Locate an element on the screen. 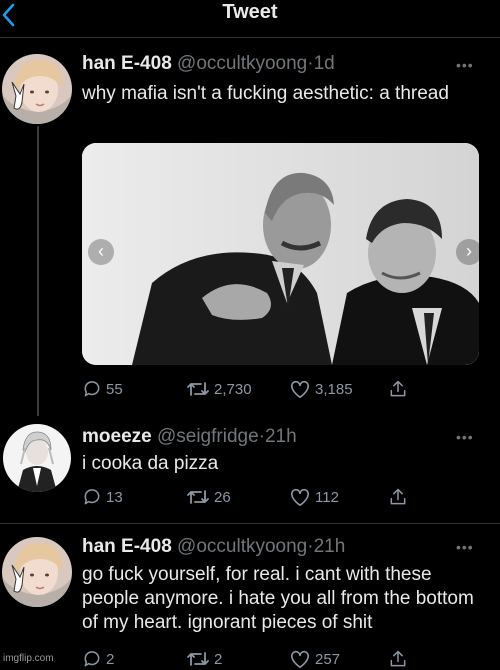 The width and height of the screenshot is (500, 670). user-handle: @seigfridge is located at coordinates (208, 436).